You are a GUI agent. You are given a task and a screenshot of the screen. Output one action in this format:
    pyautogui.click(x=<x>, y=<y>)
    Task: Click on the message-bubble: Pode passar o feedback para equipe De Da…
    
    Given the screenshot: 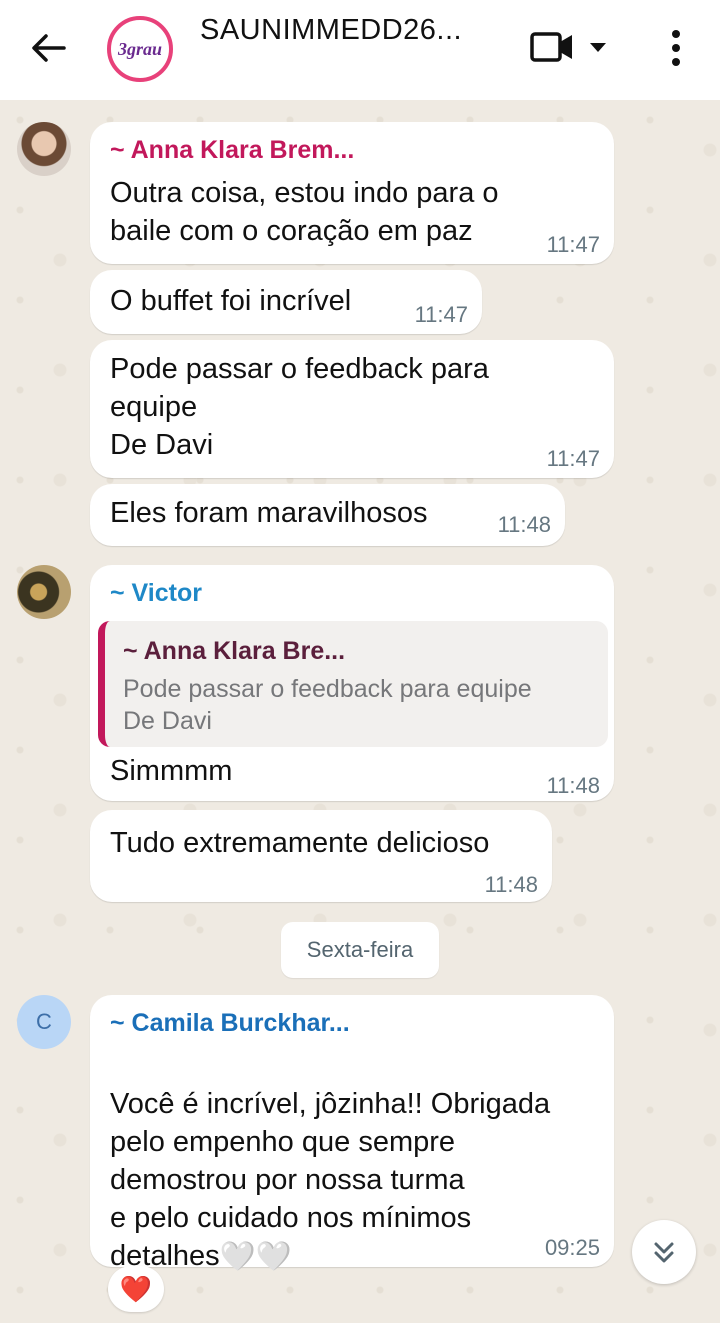 What is the action you would take?
    pyautogui.click(x=352, y=409)
    